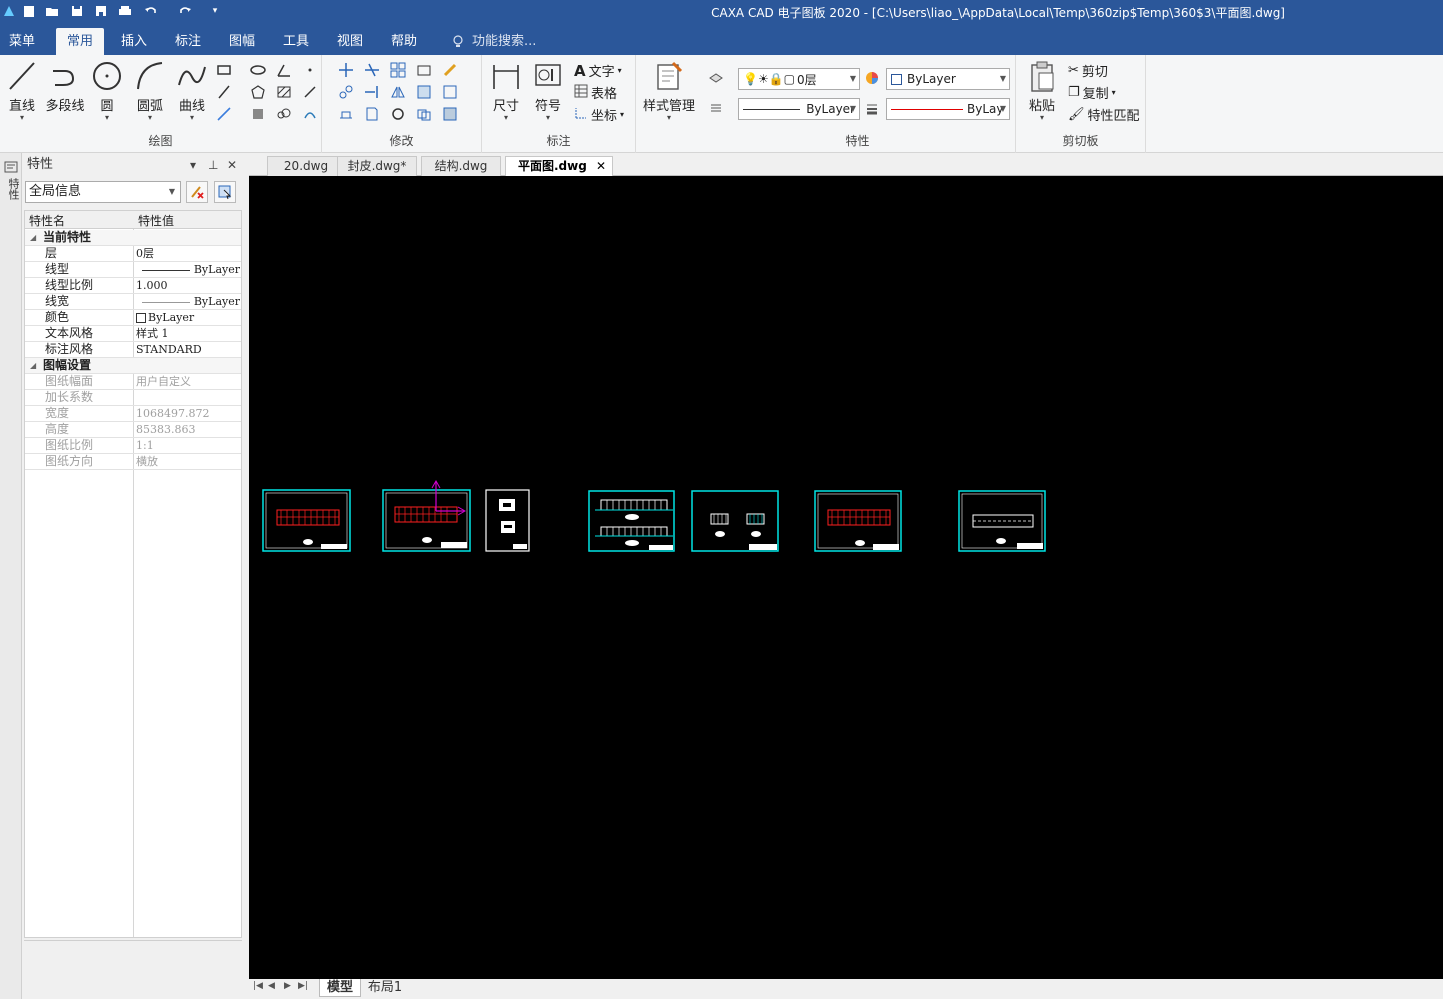 The height and width of the screenshot is (999, 1443). I want to click on arc-button: 圆弧 ▾, so click(150, 90).